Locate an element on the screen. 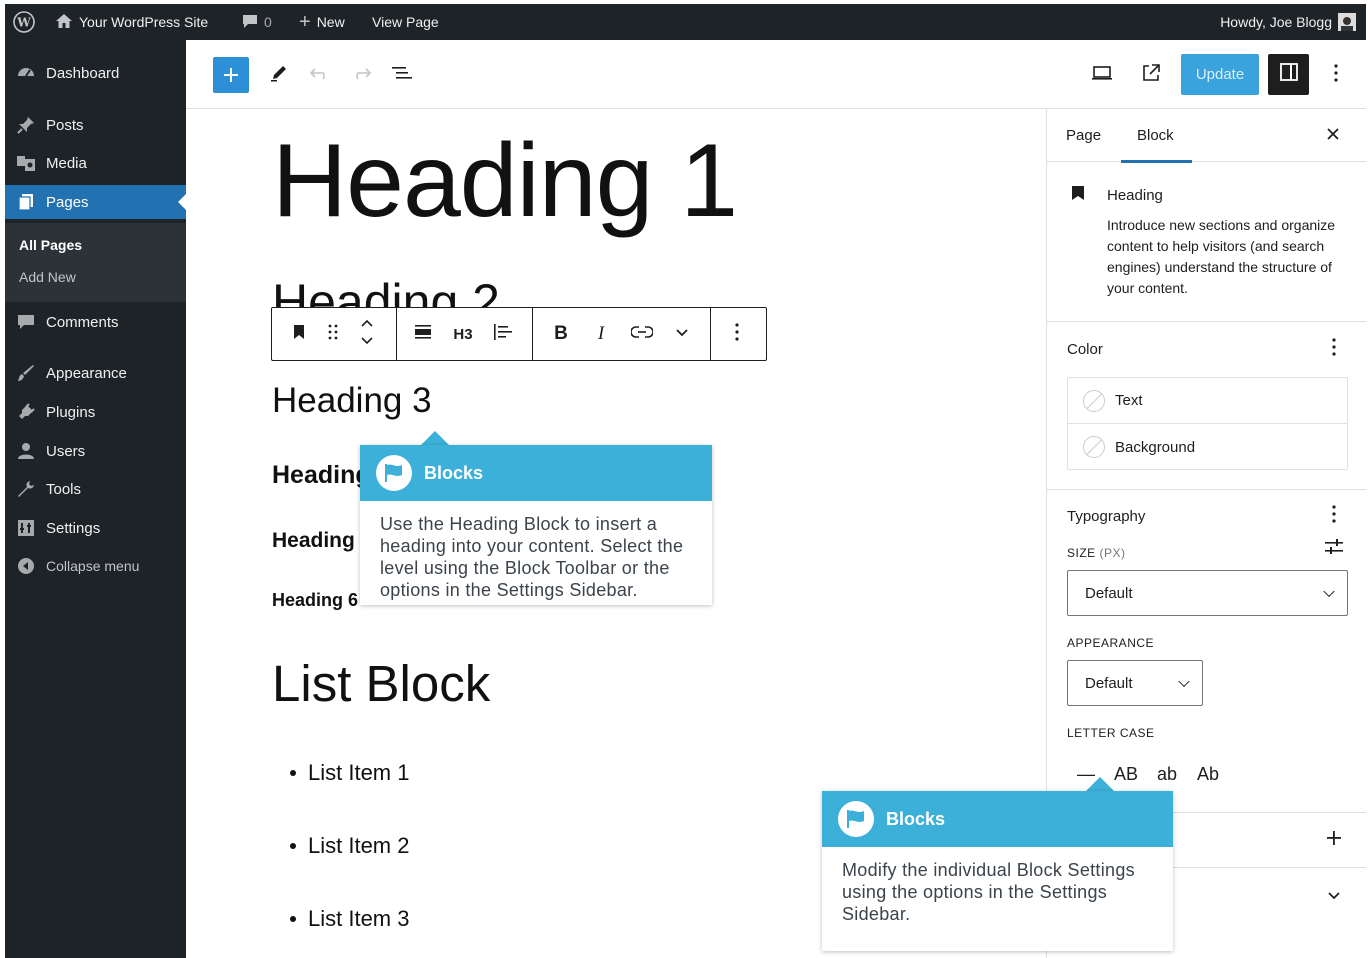 This screenshot has height=958, width=1371. sidebar-label-tools: Tools is located at coordinates (64, 489).